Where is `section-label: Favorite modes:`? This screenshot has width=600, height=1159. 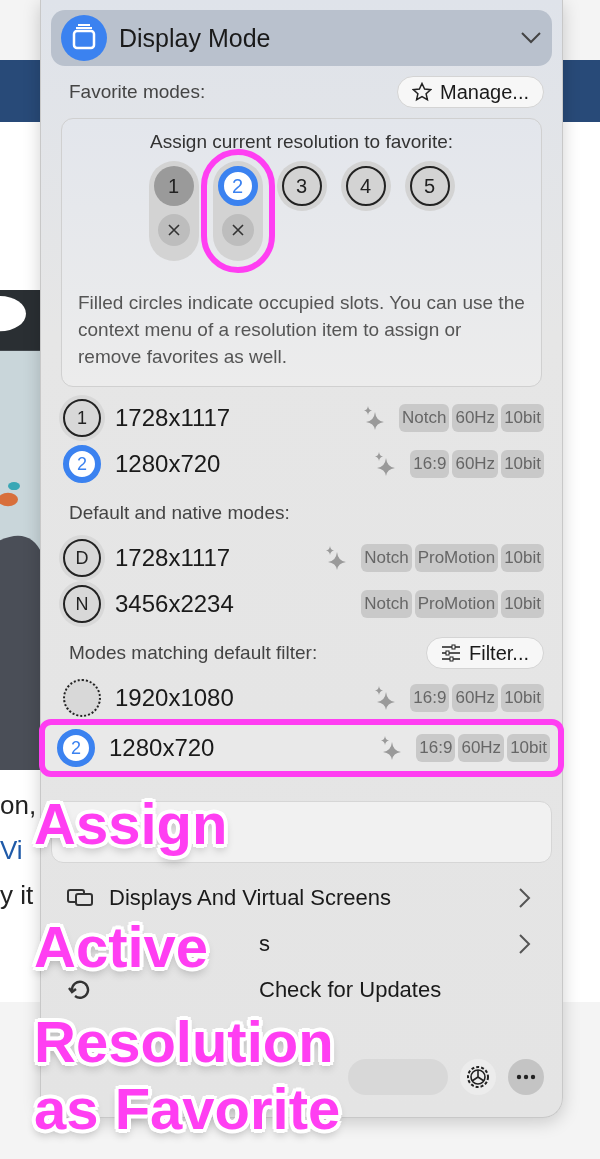
section-label: Favorite modes: is located at coordinates (137, 92).